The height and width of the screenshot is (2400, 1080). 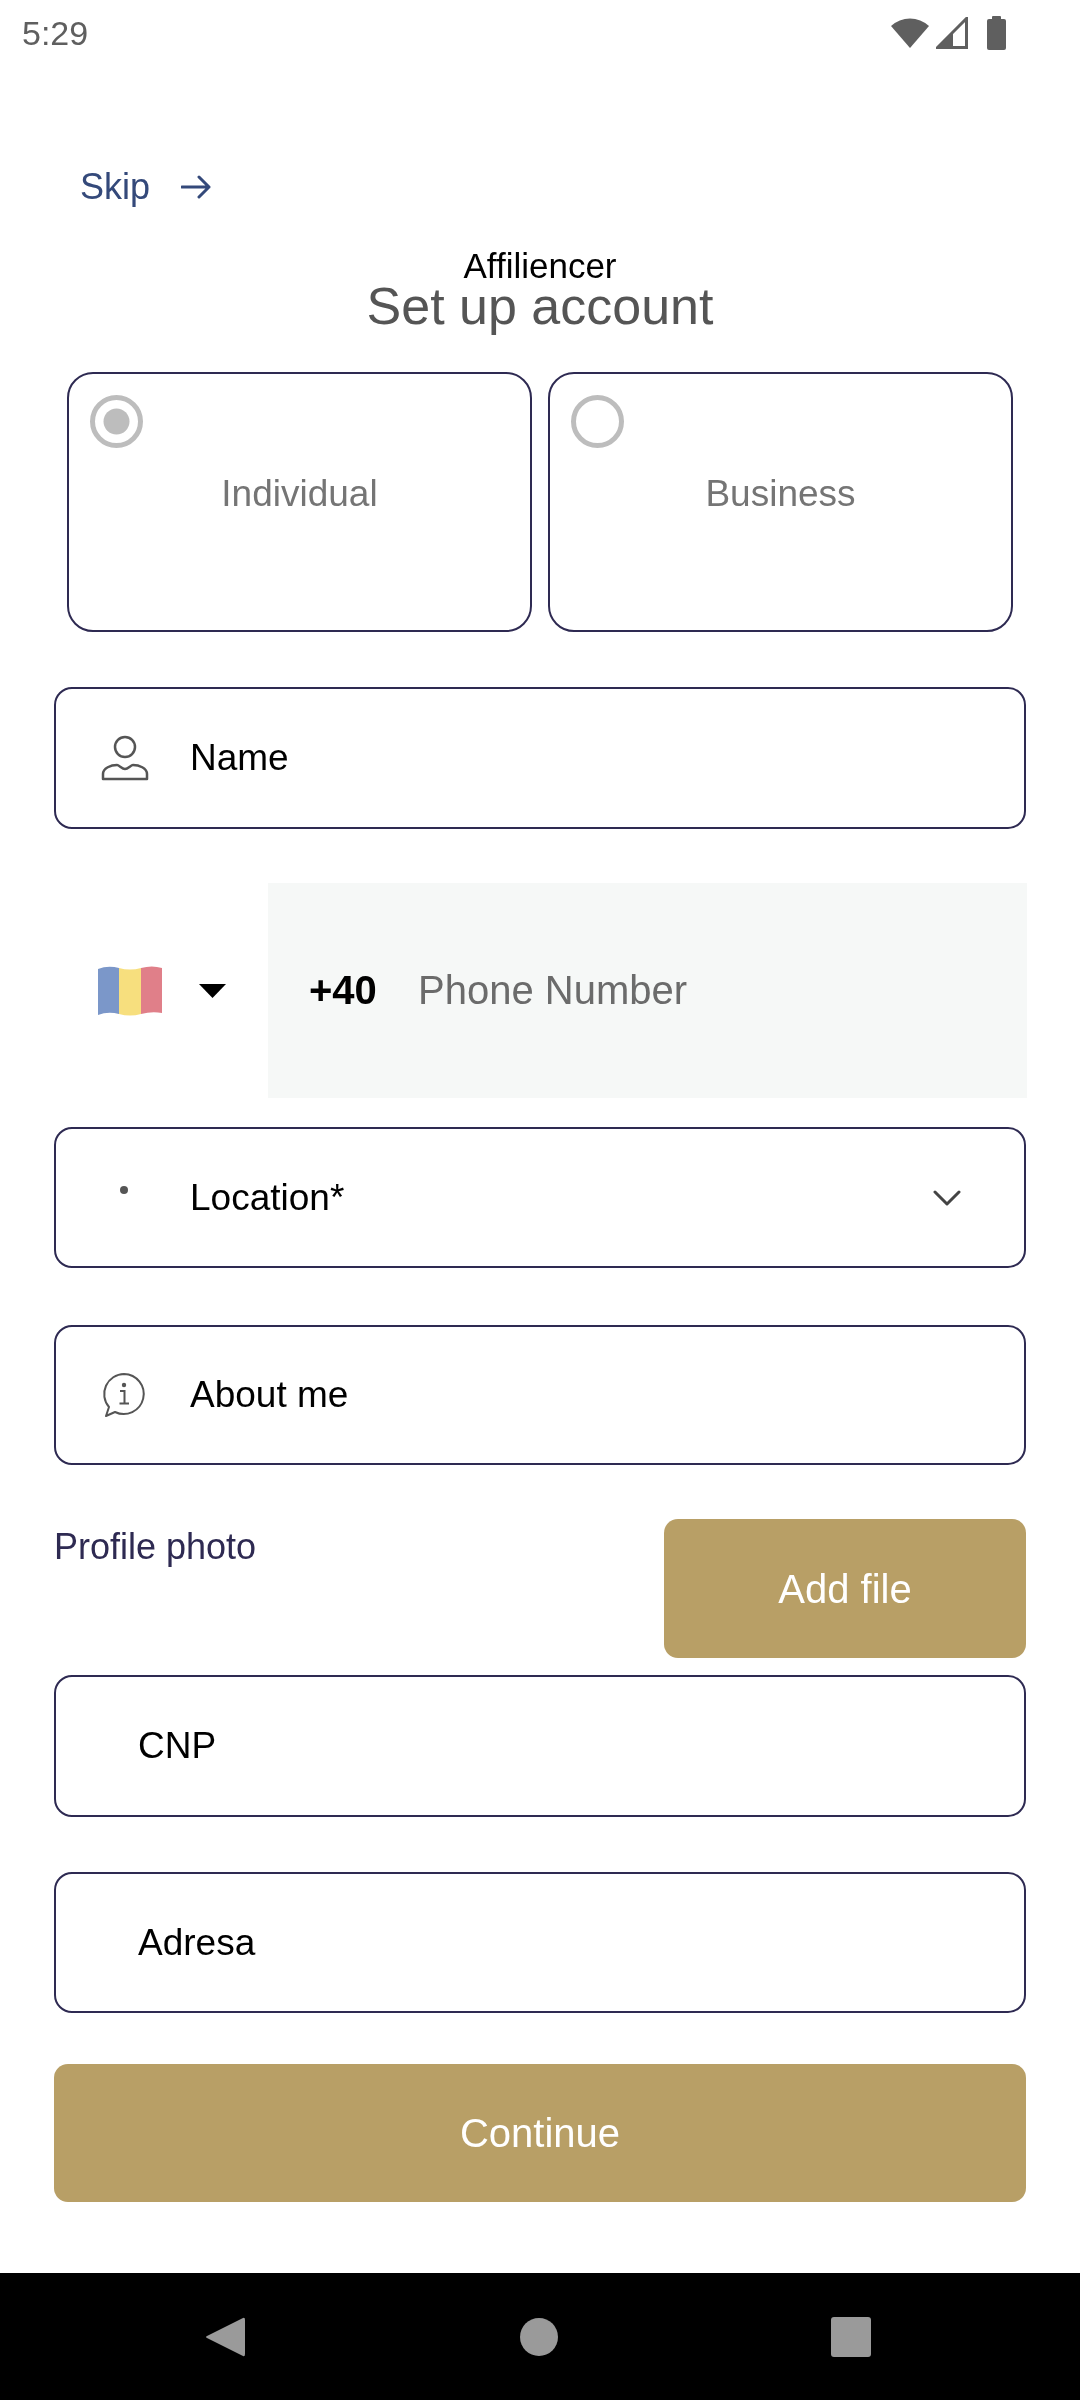 What do you see at coordinates (540, 1942) in the screenshot?
I see `address-field: Adresa` at bounding box center [540, 1942].